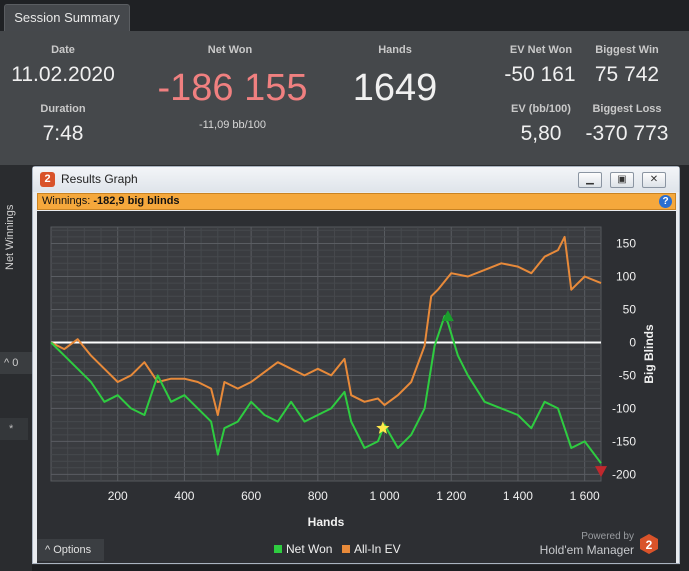  Describe the element at coordinates (627, 109) in the screenshot. I see `biggest-loss-label: Biggest Loss` at that location.